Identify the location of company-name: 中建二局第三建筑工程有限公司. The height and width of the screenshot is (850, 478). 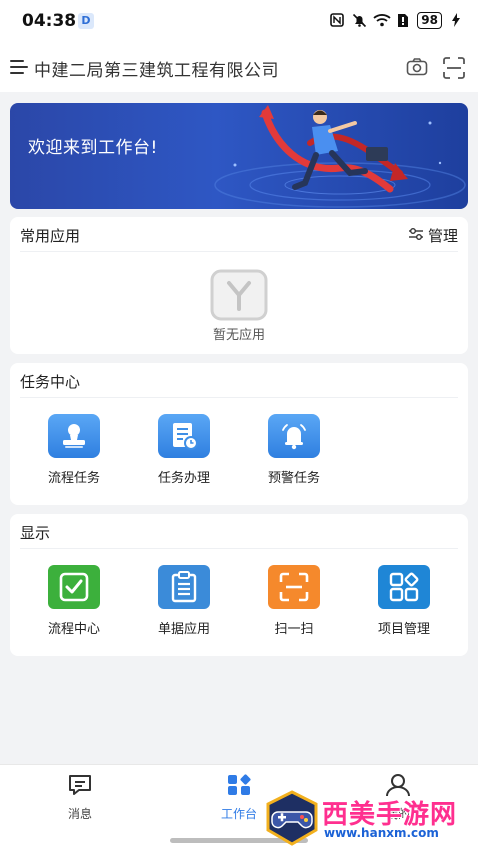
(156, 68).